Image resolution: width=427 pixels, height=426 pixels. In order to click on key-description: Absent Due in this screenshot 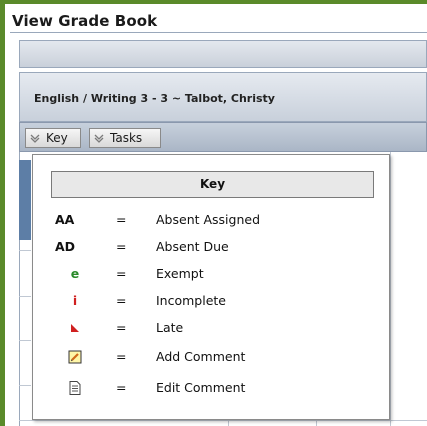, I will do `click(192, 246)`.